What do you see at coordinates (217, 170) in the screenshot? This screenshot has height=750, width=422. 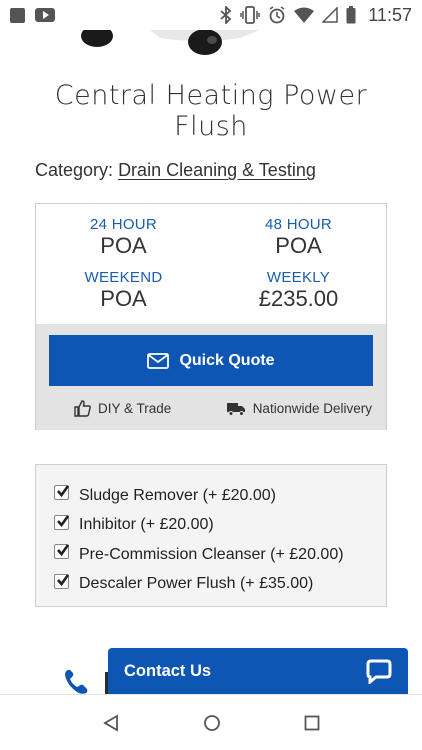 I see `category-link: Drain Cleaning & Testing` at bounding box center [217, 170].